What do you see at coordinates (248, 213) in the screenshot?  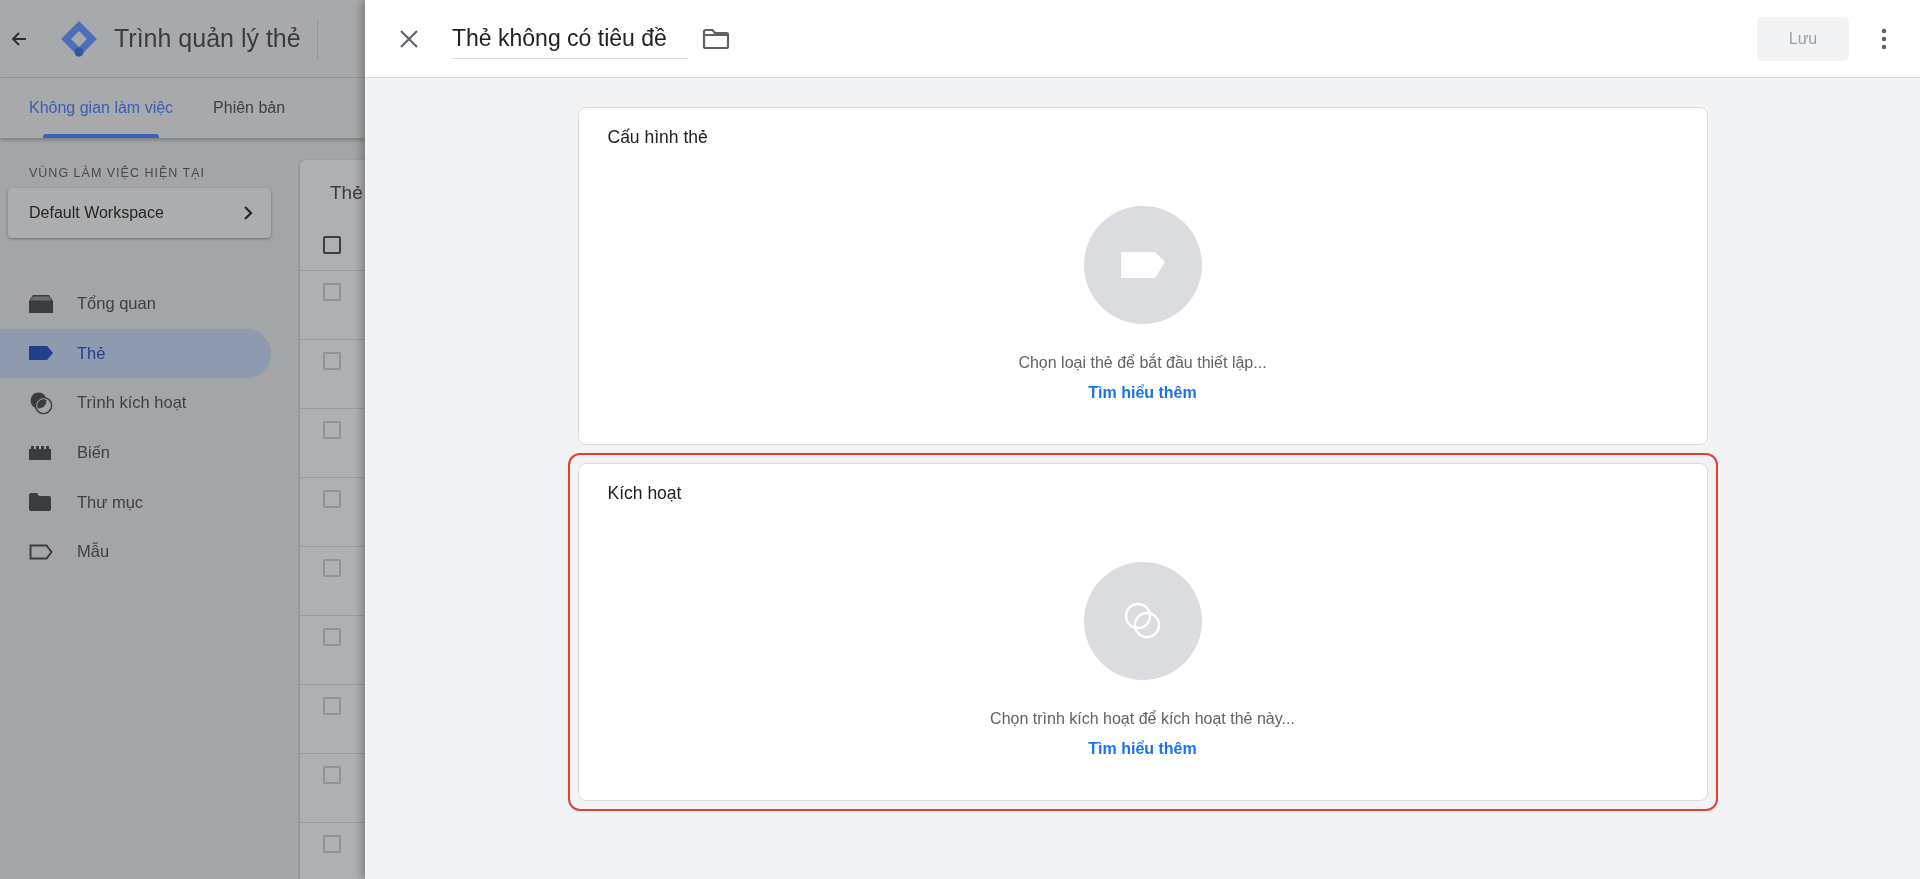 I see `chevron-right-icon` at bounding box center [248, 213].